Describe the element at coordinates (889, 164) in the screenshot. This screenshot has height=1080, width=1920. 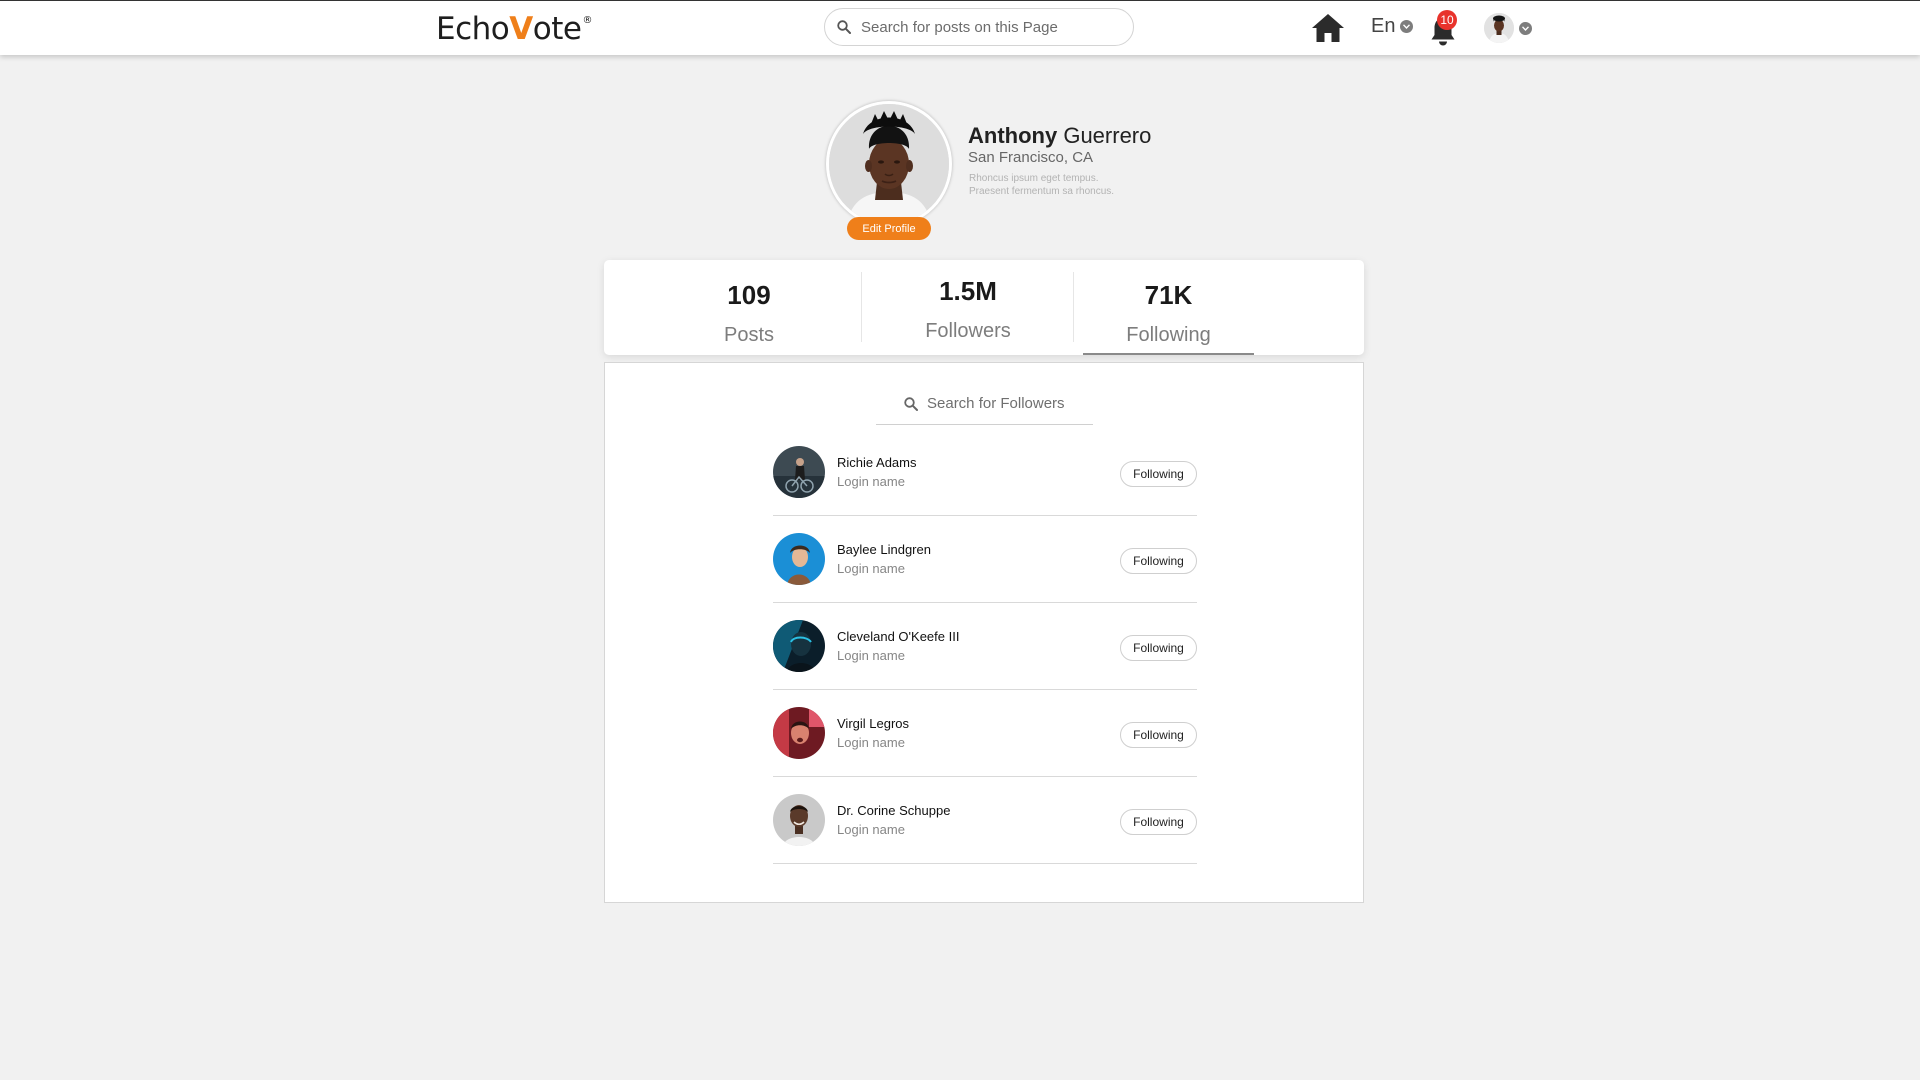
I see `profile-photo` at that location.